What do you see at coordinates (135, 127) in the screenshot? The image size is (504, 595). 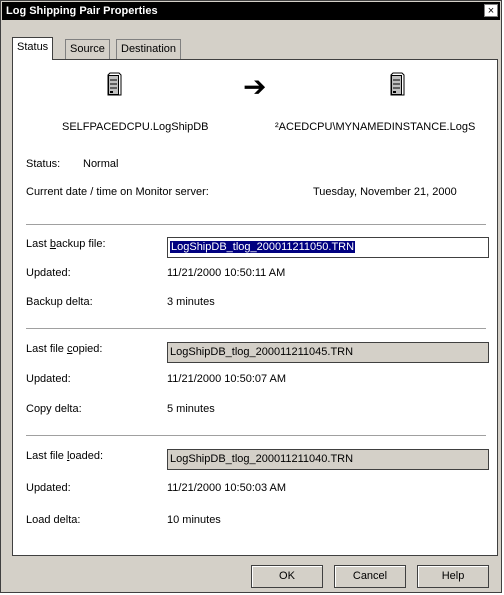 I see `source-db-name: SELFPACEDCPU.LogShipDB` at bounding box center [135, 127].